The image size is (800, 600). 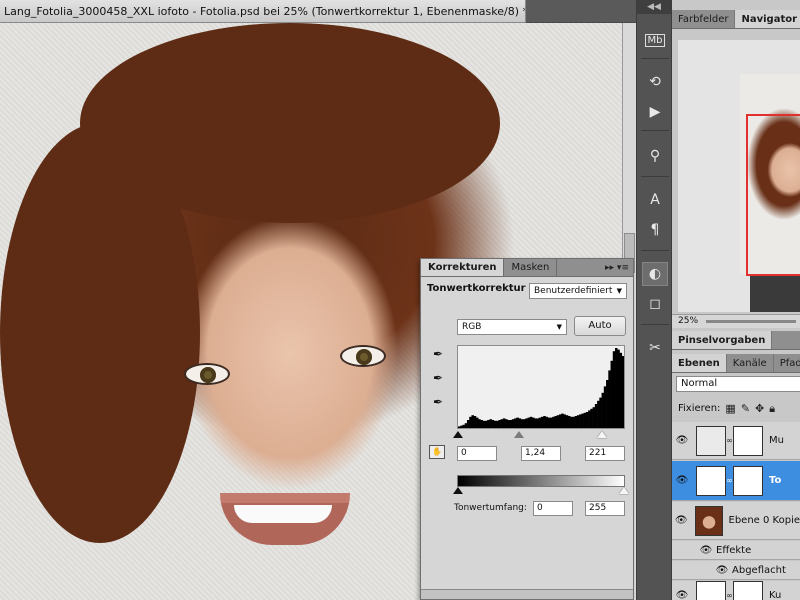 What do you see at coordinates (619, 267) in the screenshot?
I see `panel-menu-icon: ▸▸ ▾≡` at bounding box center [619, 267].